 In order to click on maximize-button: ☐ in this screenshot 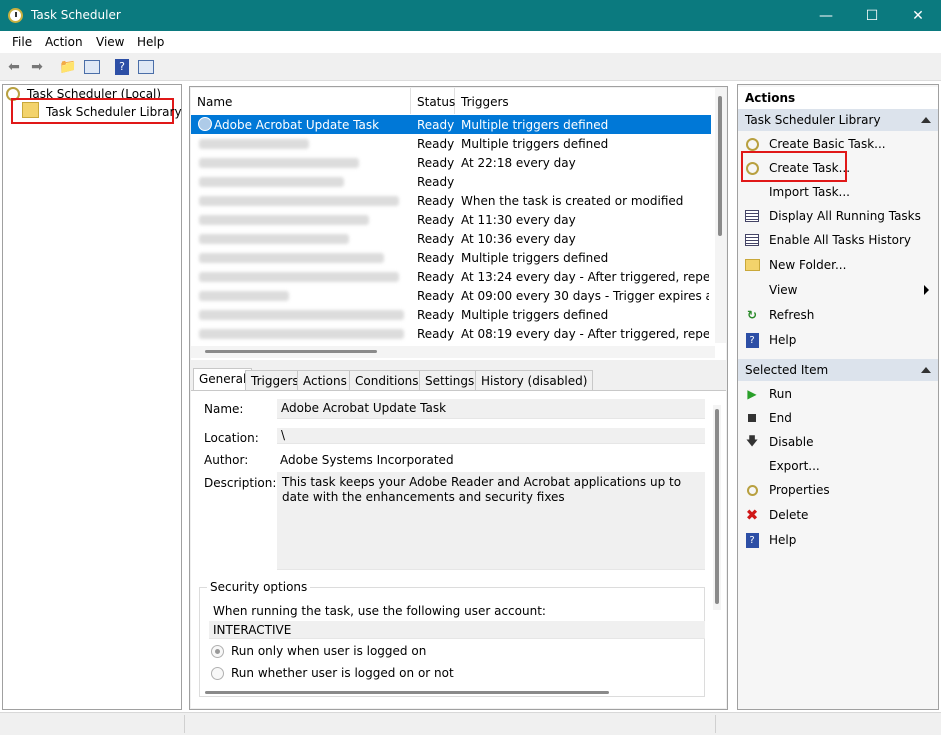, I will do `click(872, 15)`.